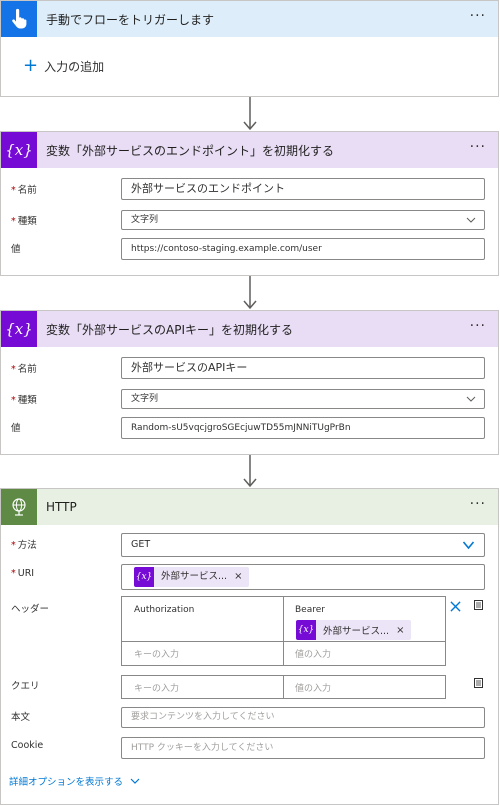 The height and width of the screenshot is (806, 500). Describe the element at coordinates (16, 249) in the screenshot. I see `var1-value-label: 値` at that location.